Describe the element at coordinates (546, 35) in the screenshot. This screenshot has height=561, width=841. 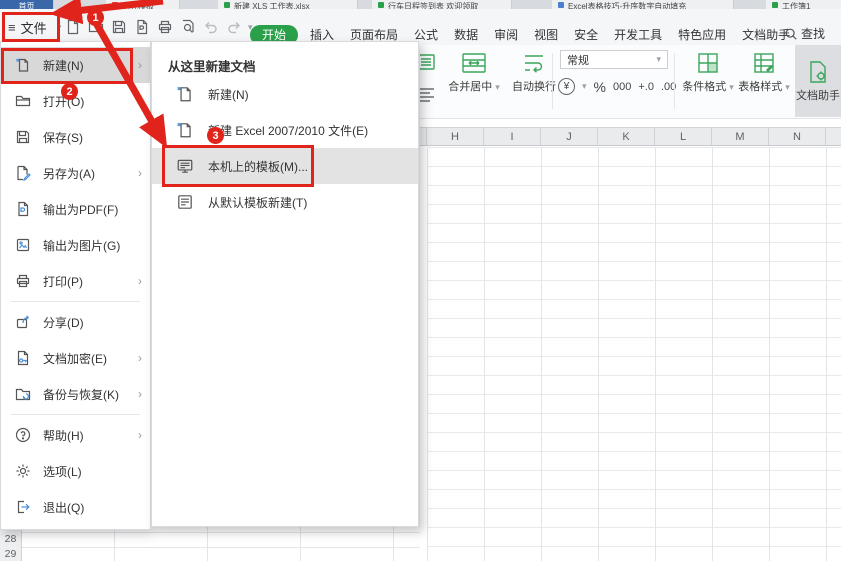
I see `tab-view: 视图` at that location.